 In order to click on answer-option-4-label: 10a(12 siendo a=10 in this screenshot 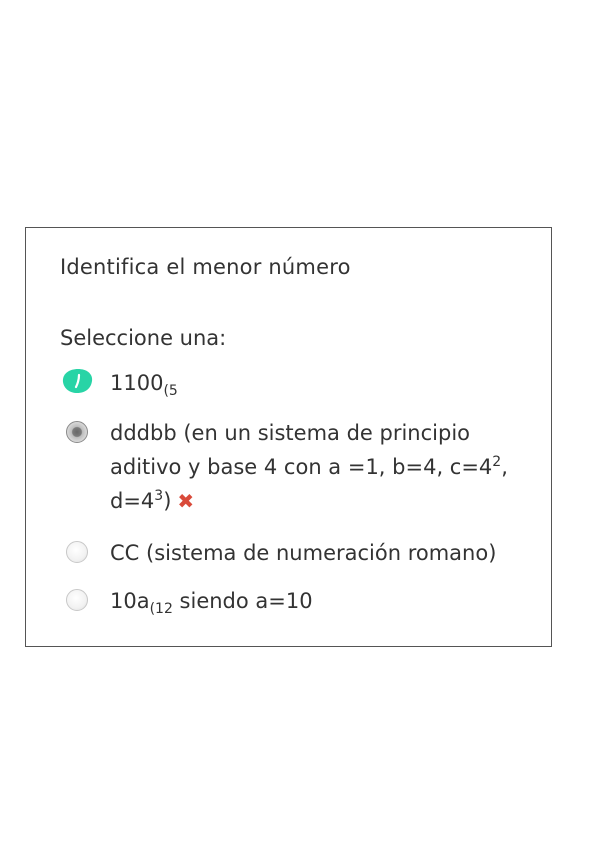, I will do `click(211, 601)`.